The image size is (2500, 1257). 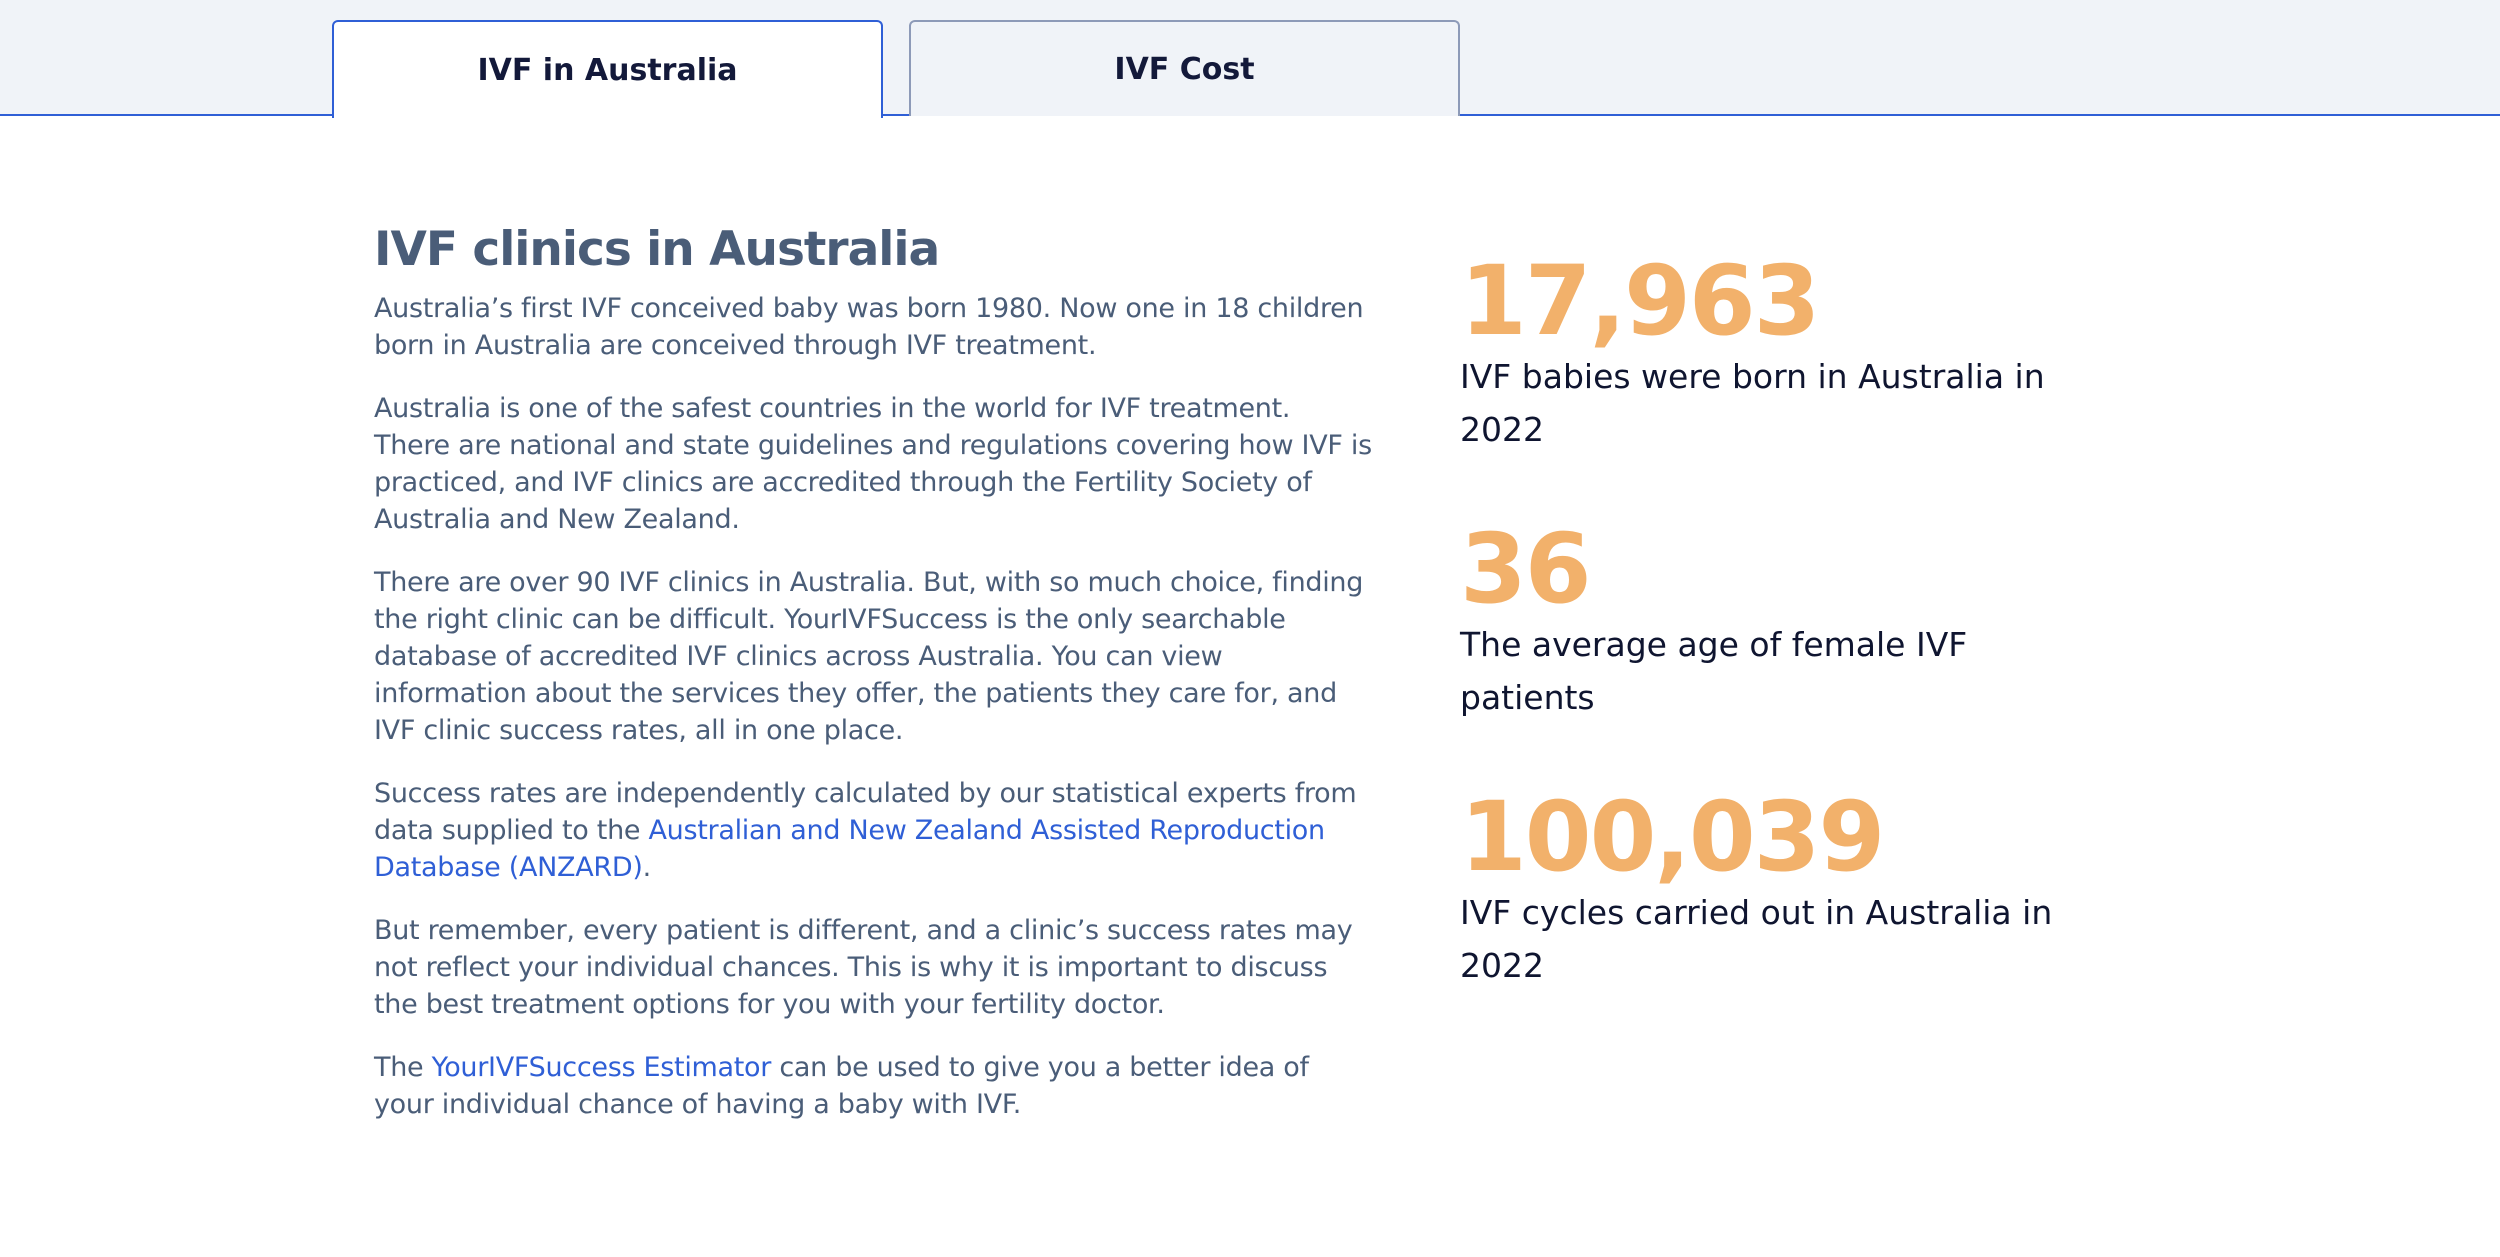 I want to click on success-rates-text-end: ., so click(x=647, y=867).